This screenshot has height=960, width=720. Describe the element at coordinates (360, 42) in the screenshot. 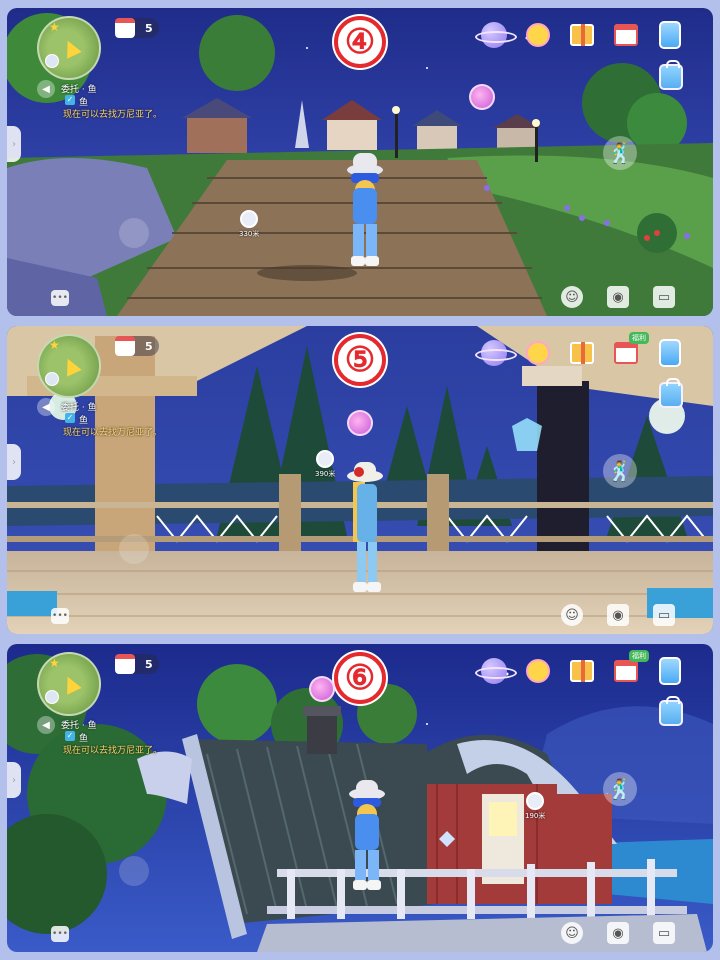

I see `step-number-badge: ④` at that location.